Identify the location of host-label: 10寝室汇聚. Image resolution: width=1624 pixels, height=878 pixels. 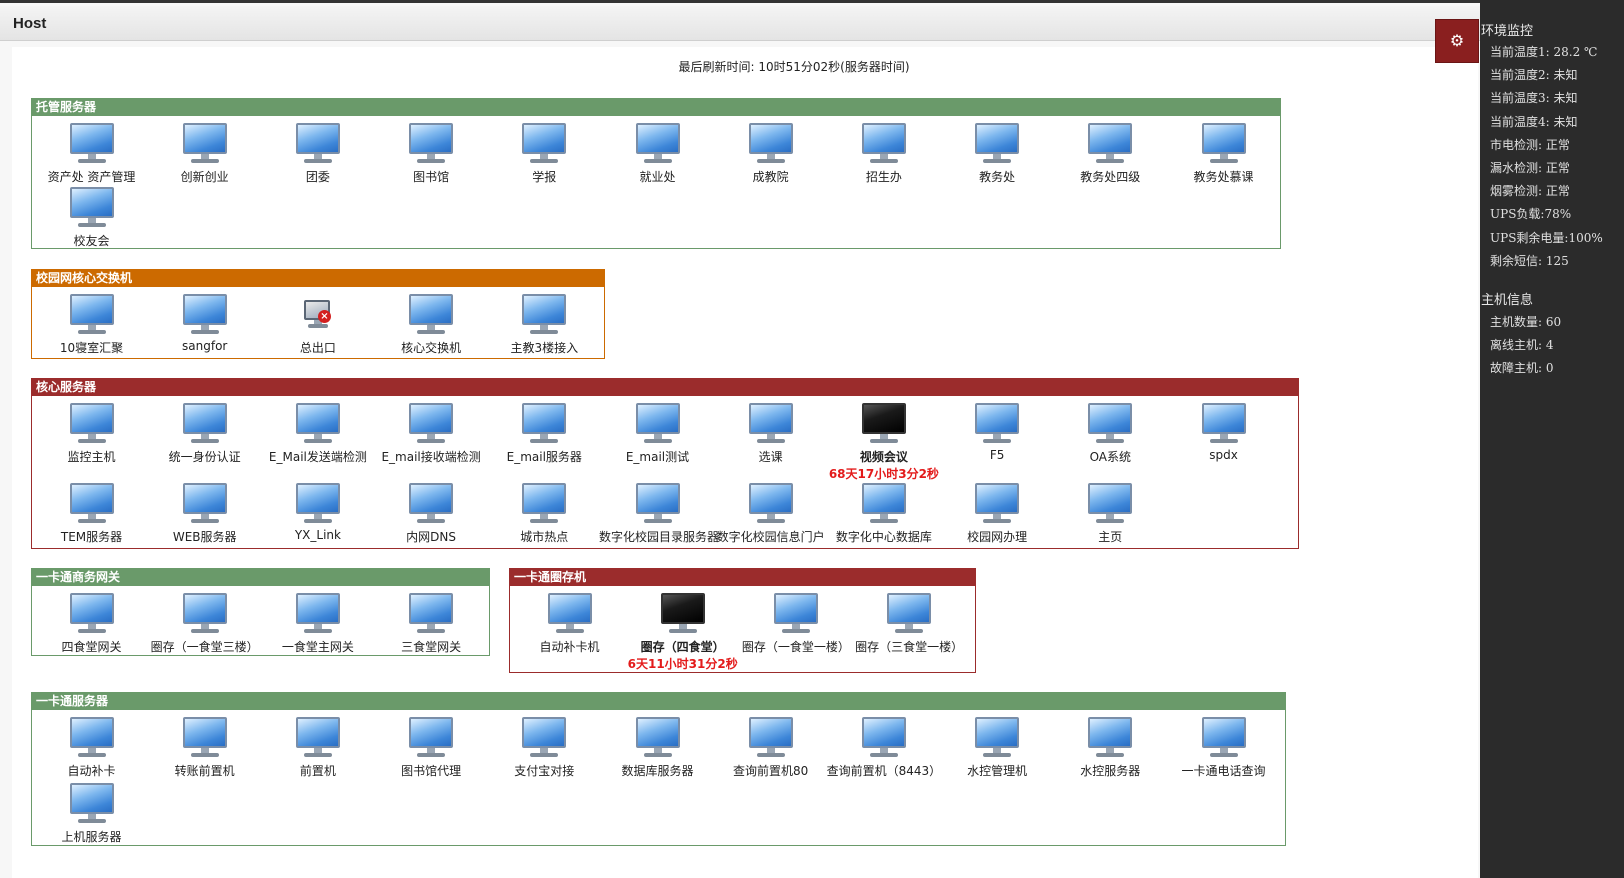
(91, 348).